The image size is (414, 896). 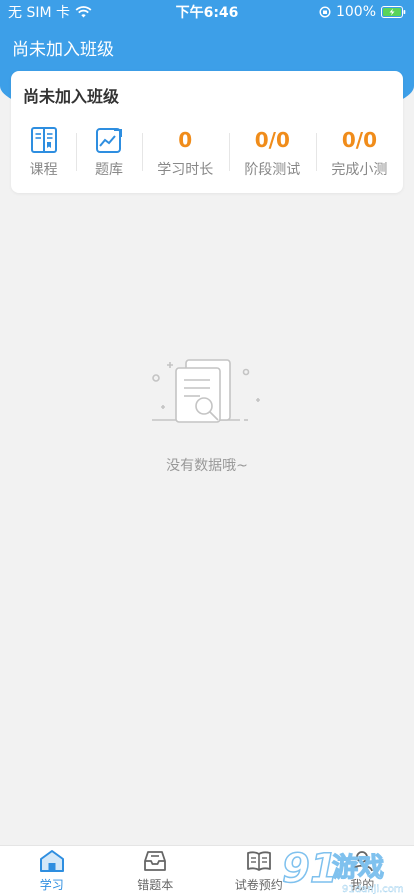 What do you see at coordinates (359, 139) in the screenshot?
I see `quiz-complete-value: 0/0` at bounding box center [359, 139].